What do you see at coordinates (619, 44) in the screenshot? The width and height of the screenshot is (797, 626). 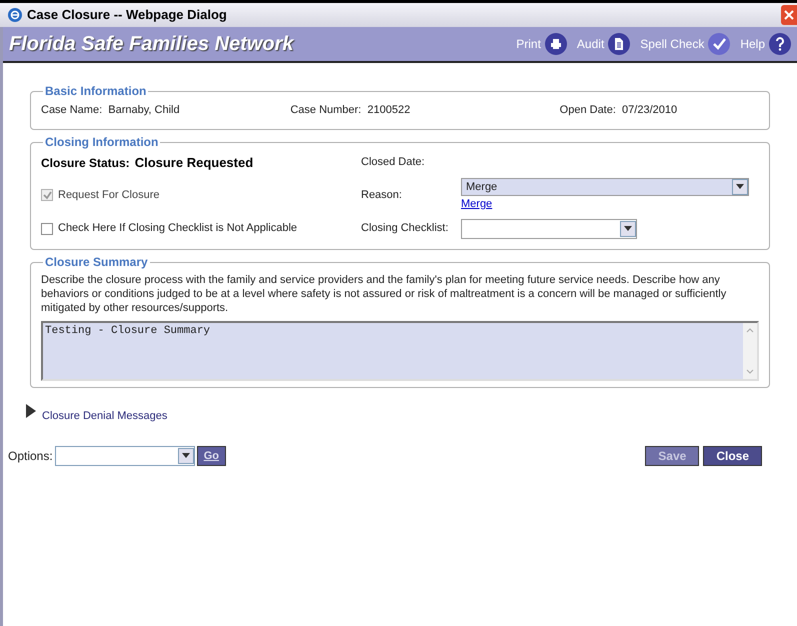 I see `document-icon` at bounding box center [619, 44].